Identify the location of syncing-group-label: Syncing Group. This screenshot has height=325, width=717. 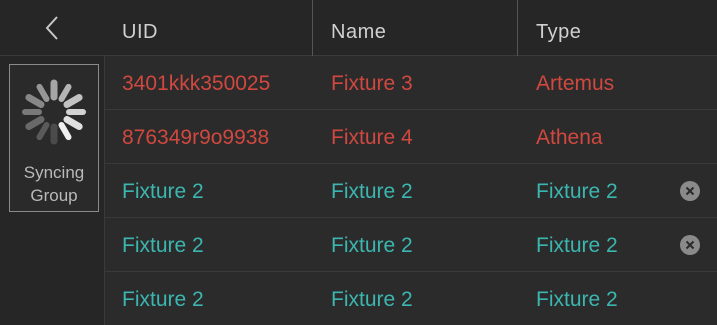
(54, 184).